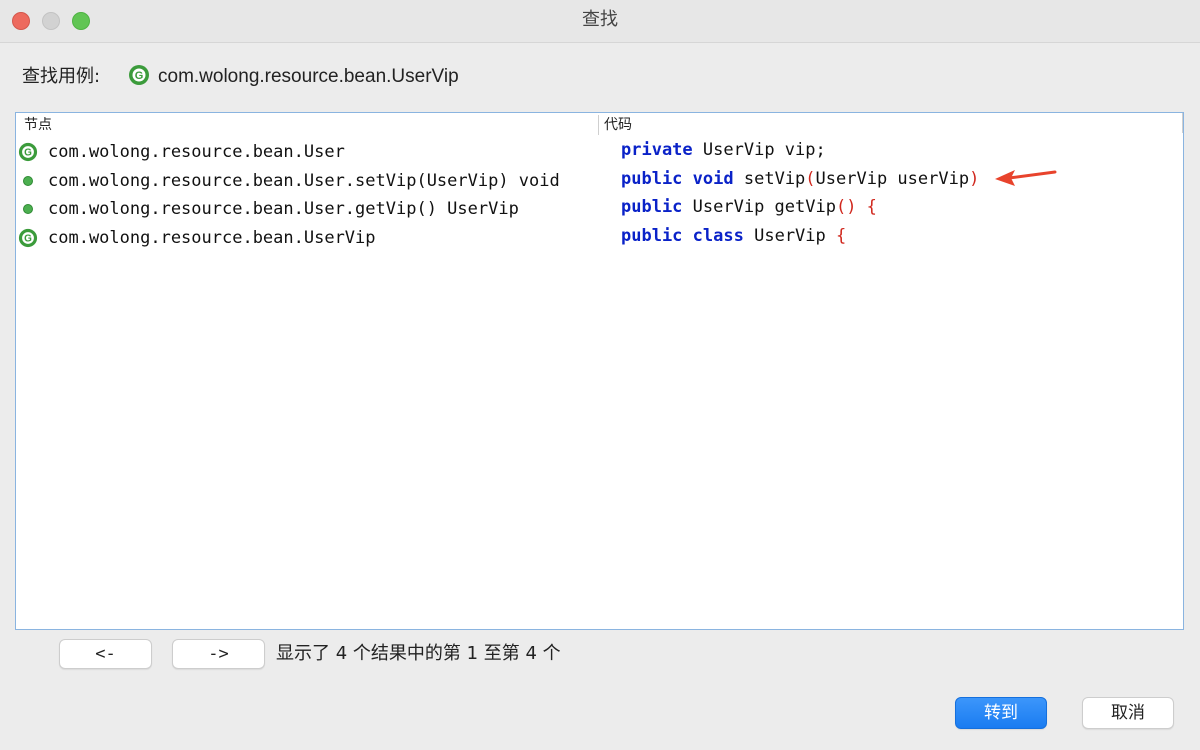 This screenshot has height=750, width=1200. I want to click on table-row-code: public void setVip(UserVip userVip), so click(800, 179).